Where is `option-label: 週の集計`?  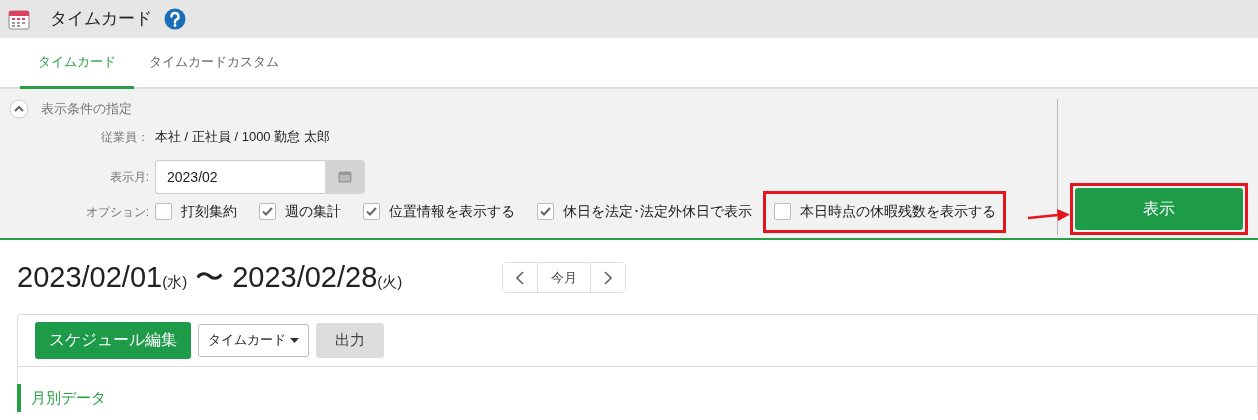 option-label: 週の集計 is located at coordinates (313, 211).